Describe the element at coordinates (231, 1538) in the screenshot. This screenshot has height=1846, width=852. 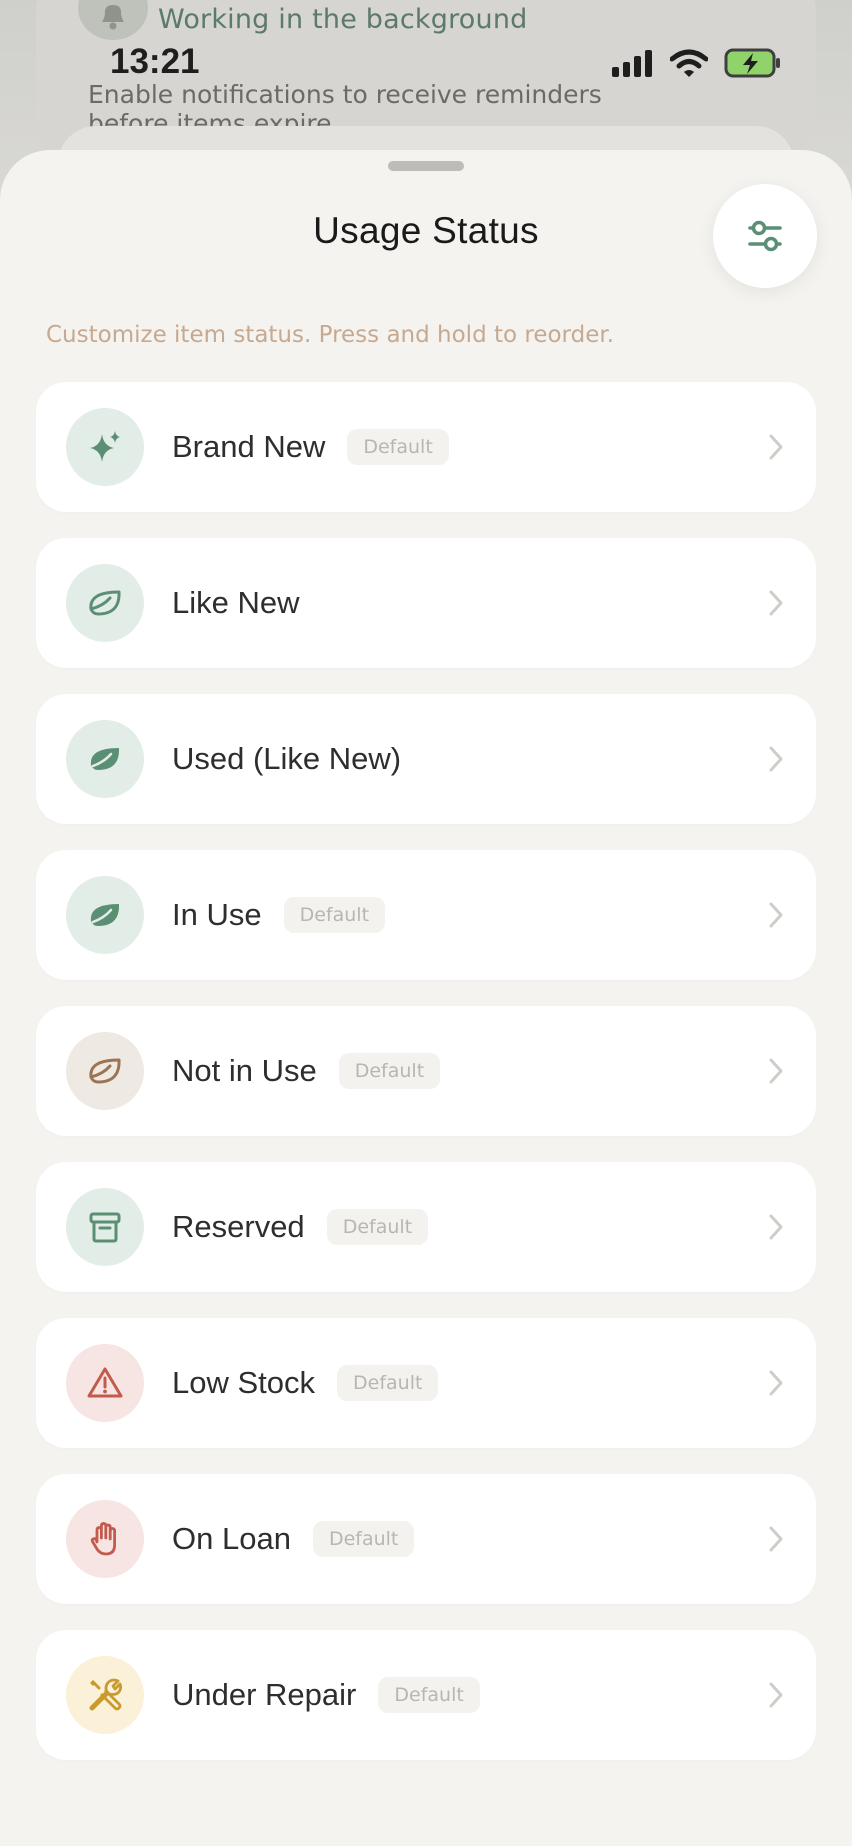
I see `status-label: On Loan` at that location.